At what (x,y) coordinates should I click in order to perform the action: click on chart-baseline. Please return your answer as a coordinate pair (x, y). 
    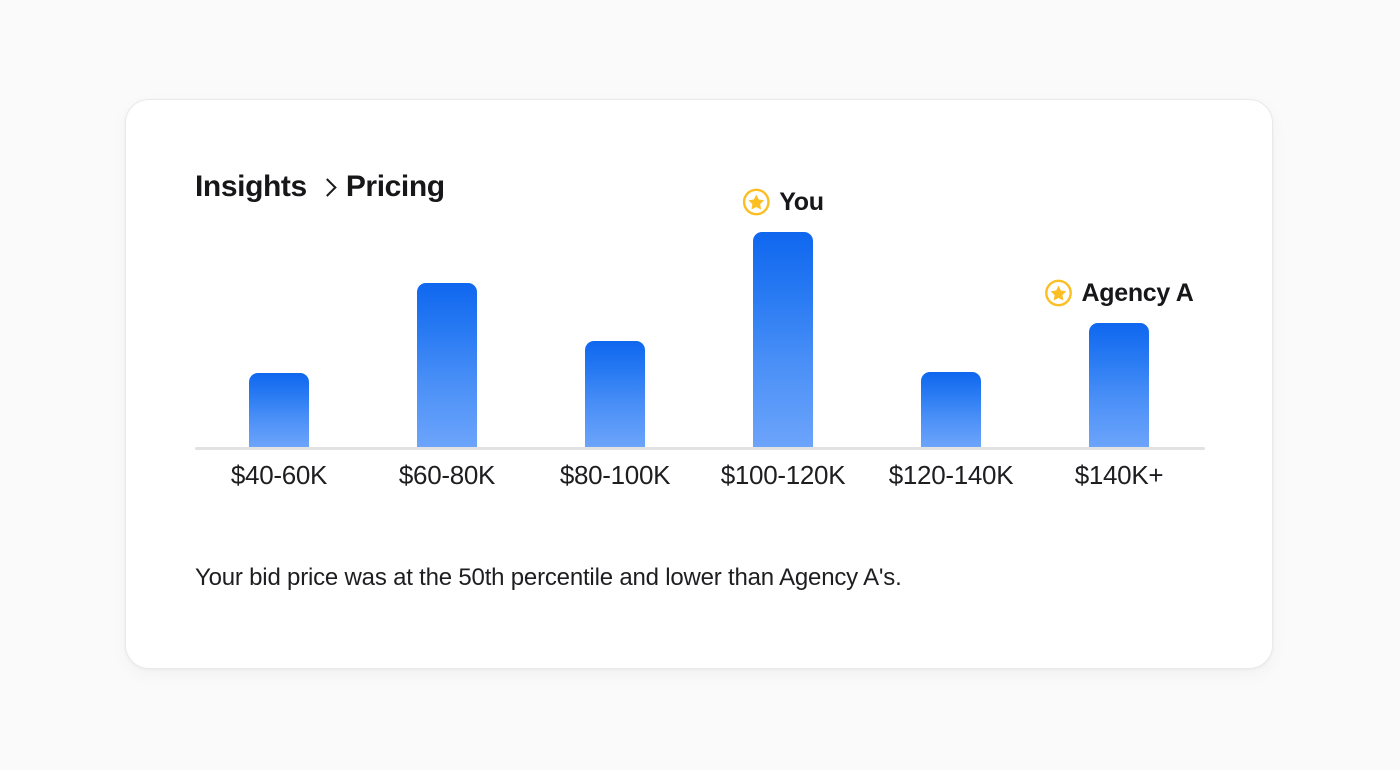
    Looking at the image, I should click on (700, 448).